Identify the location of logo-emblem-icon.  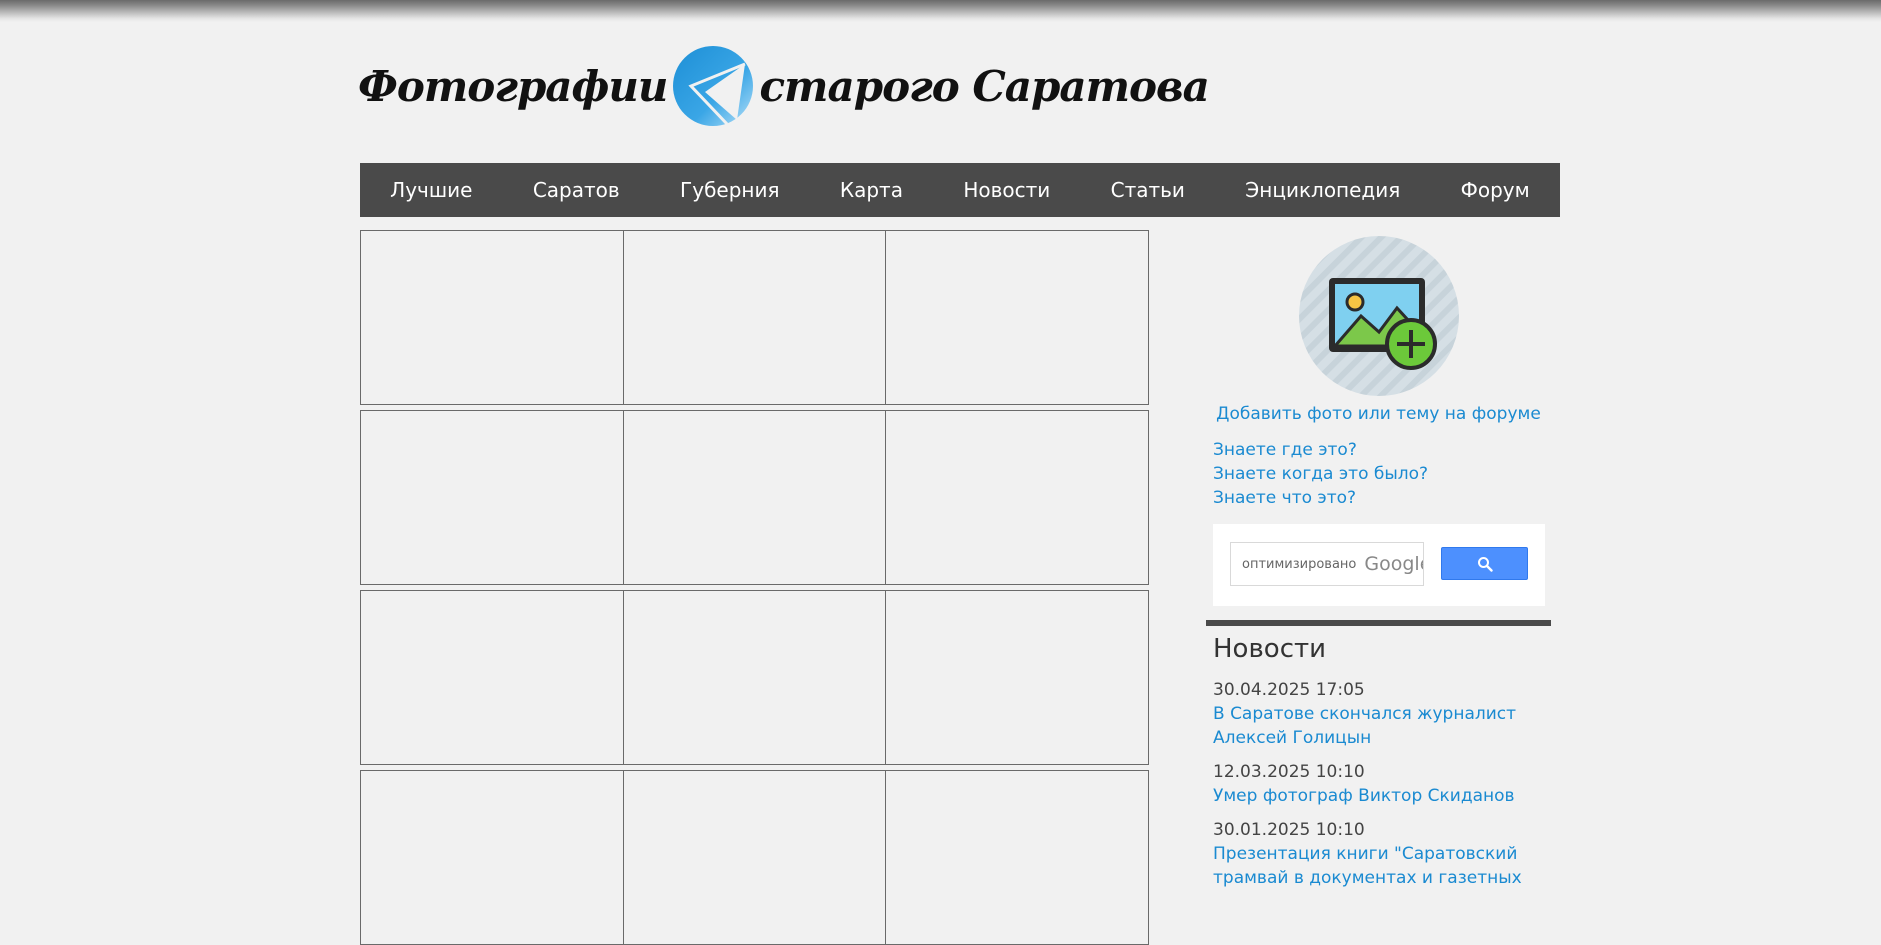
(713, 86).